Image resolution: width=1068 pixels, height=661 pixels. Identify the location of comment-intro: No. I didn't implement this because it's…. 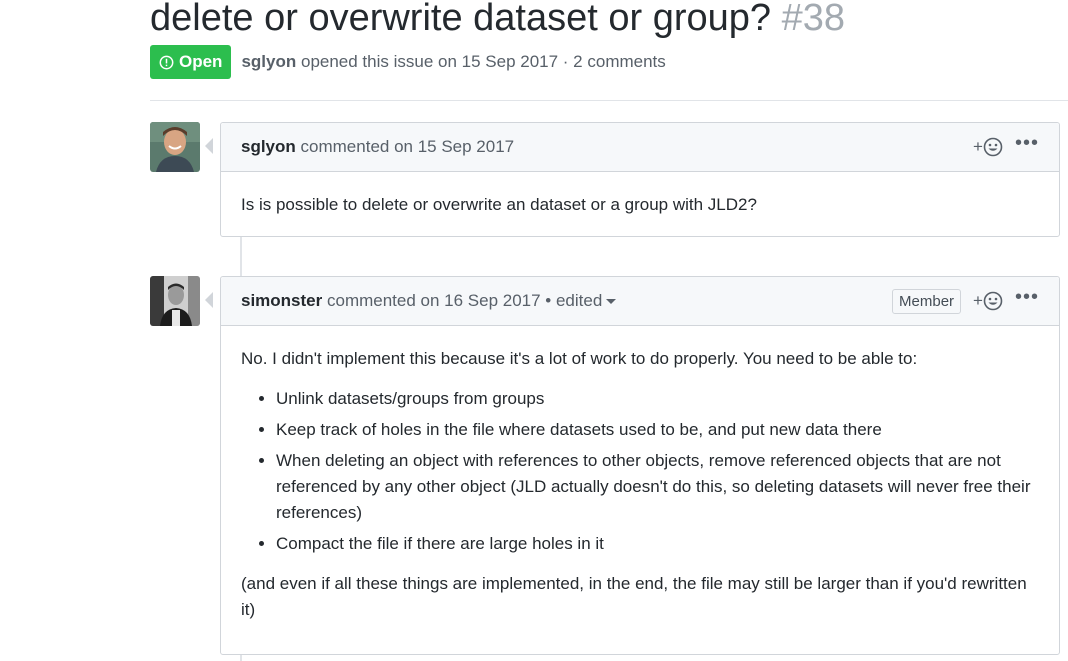
(579, 358).